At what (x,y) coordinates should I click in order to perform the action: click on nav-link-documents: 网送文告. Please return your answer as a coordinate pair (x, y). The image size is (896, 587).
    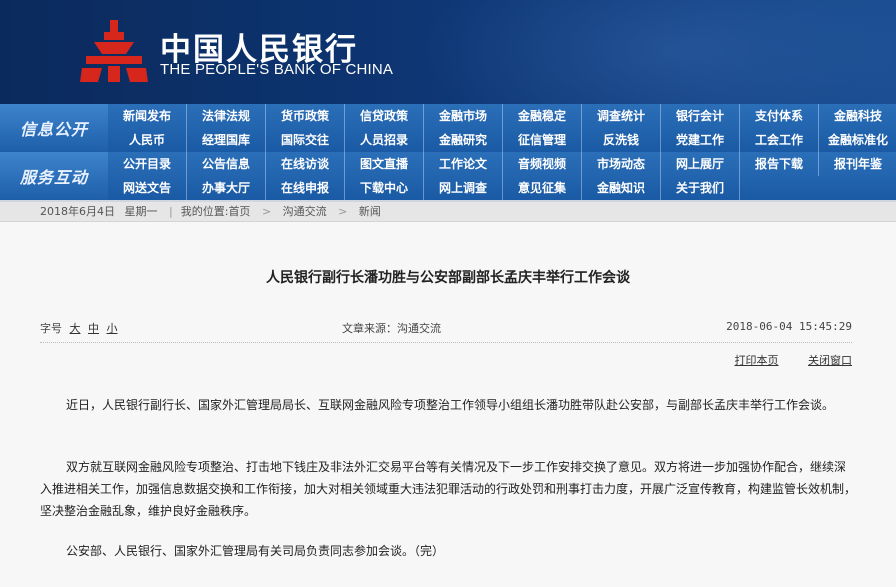
    Looking at the image, I should click on (147, 188).